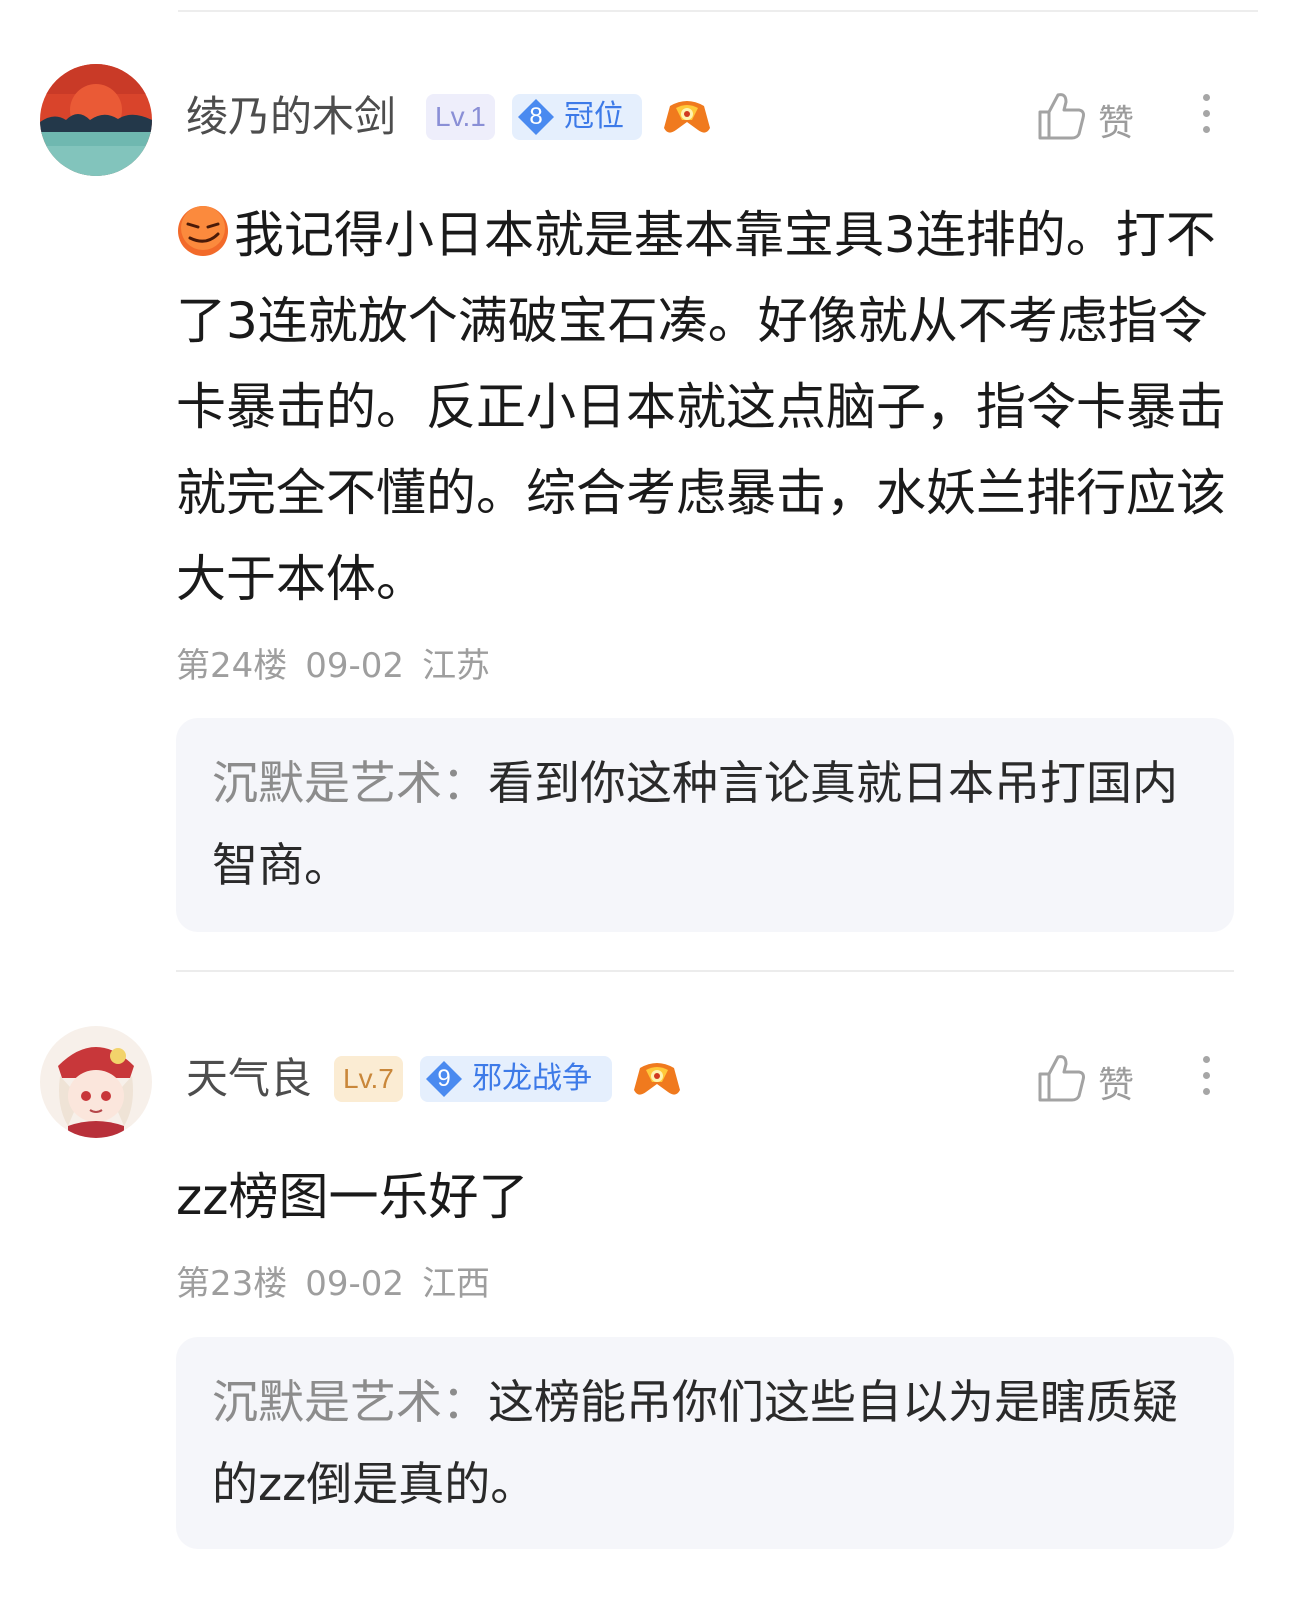 The height and width of the screenshot is (1600, 1300). What do you see at coordinates (536, 117) in the screenshot?
I see `rank-number-icon: 8` at bounding box center [536, 117].